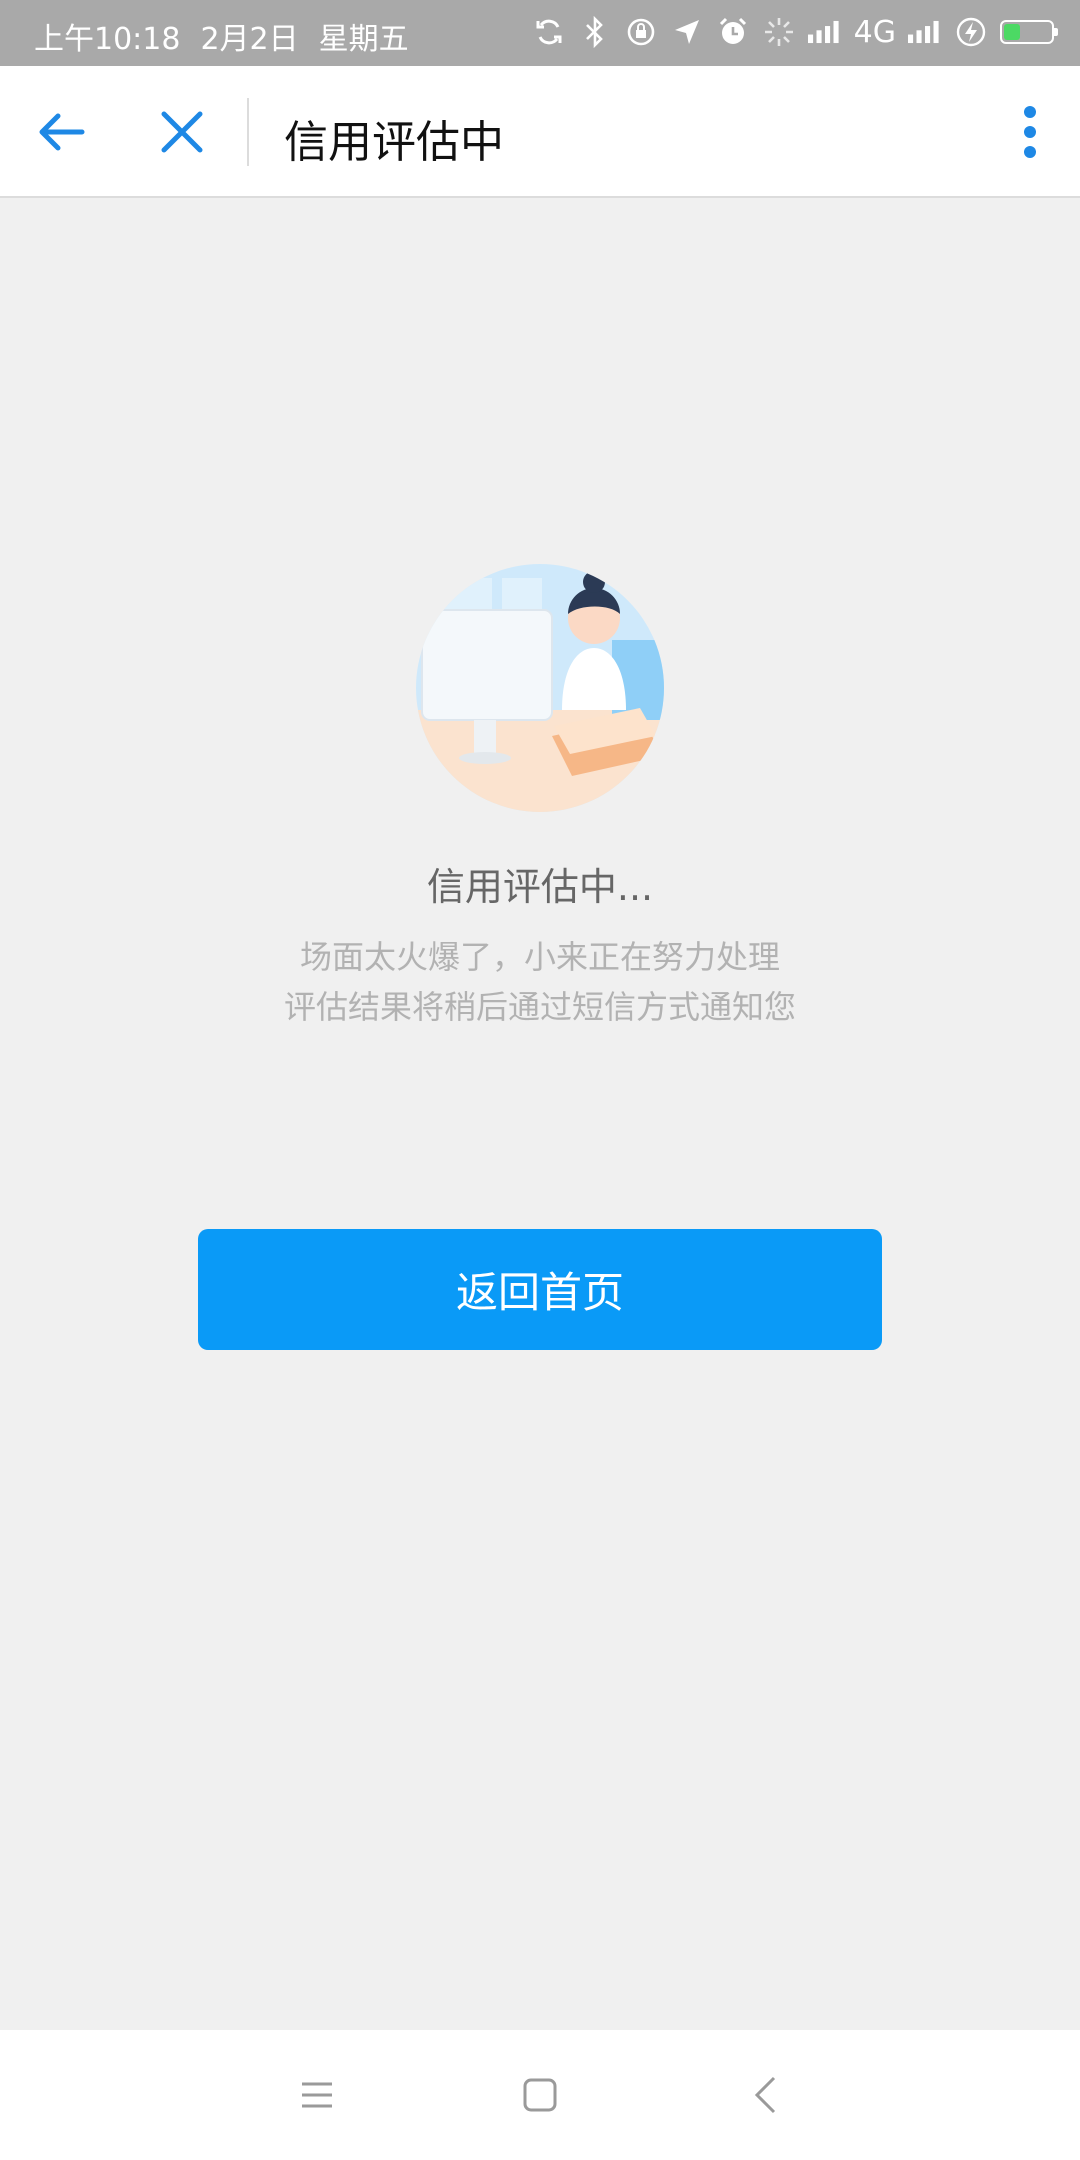  What do you see at coordinates (363, 39) in the screenshot?
I see `status-weekday: 星期五` at bounding box center [363, 39].